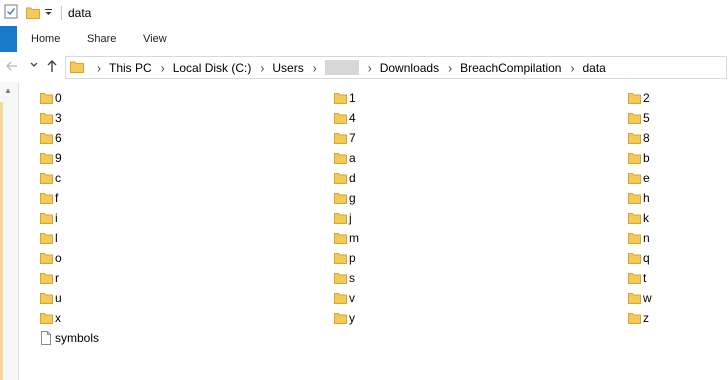  Describe the element at coordinates (646, 218) in the screenshot. I see `item-label: k` at that location.